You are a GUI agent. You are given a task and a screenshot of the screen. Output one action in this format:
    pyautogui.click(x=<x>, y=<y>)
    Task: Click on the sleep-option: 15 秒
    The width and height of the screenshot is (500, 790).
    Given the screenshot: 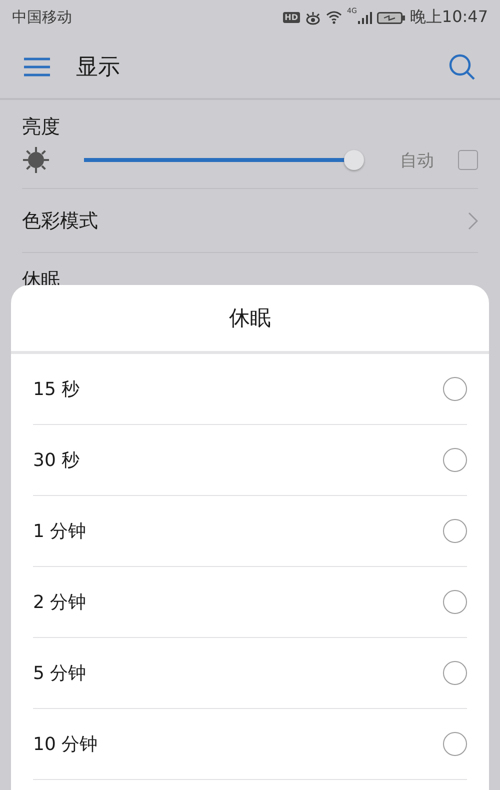 What is the action you would take?
    pyautogui.click(x=250, y=389)
    